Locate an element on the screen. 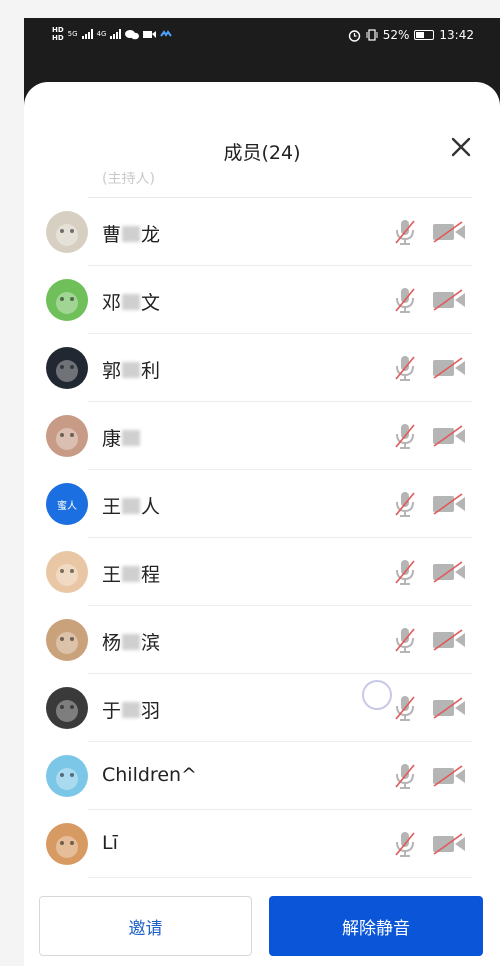  alarm-icon is located at coordinates (354, 35).